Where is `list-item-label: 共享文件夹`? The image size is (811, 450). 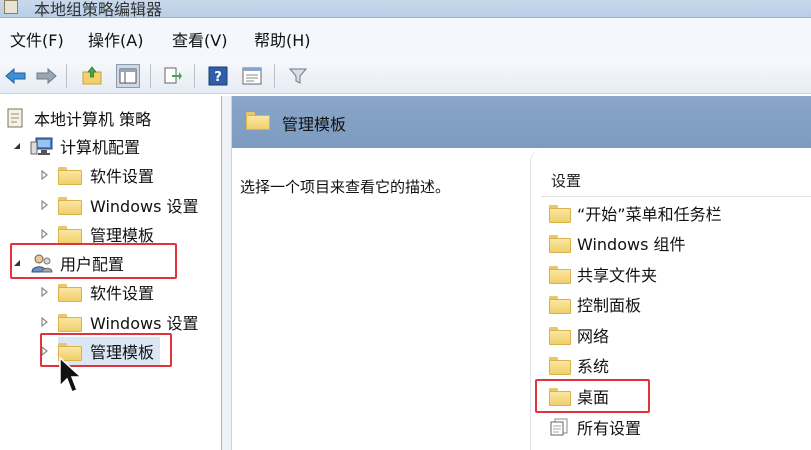 list-item-label: 共享文件夹 is located at coordinates (617, 275).